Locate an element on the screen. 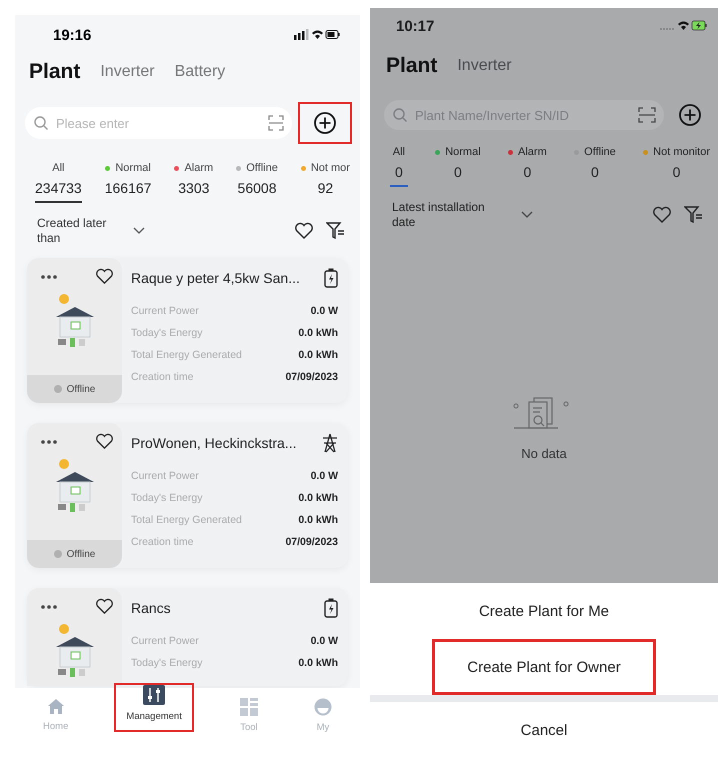  status-filter: Normal 0 is located at coordinates (458, 166).